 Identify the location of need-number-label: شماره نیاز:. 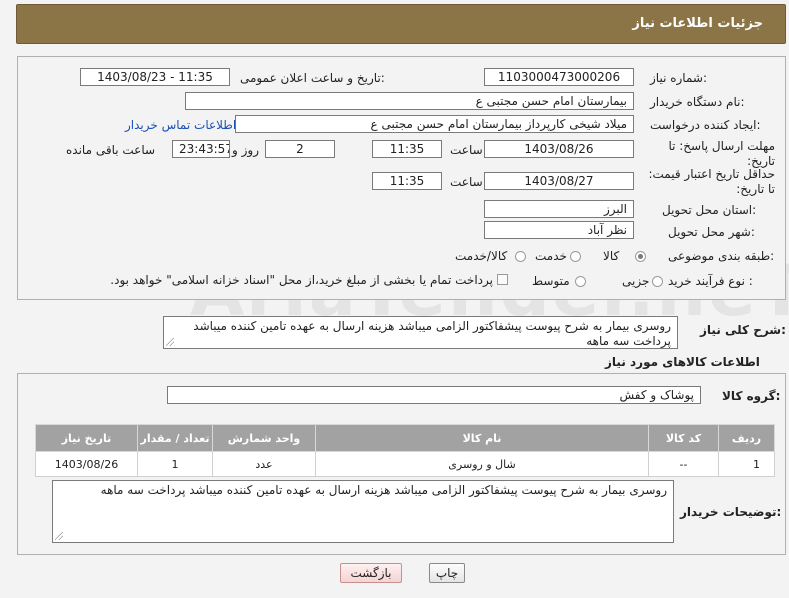
(679, 78).